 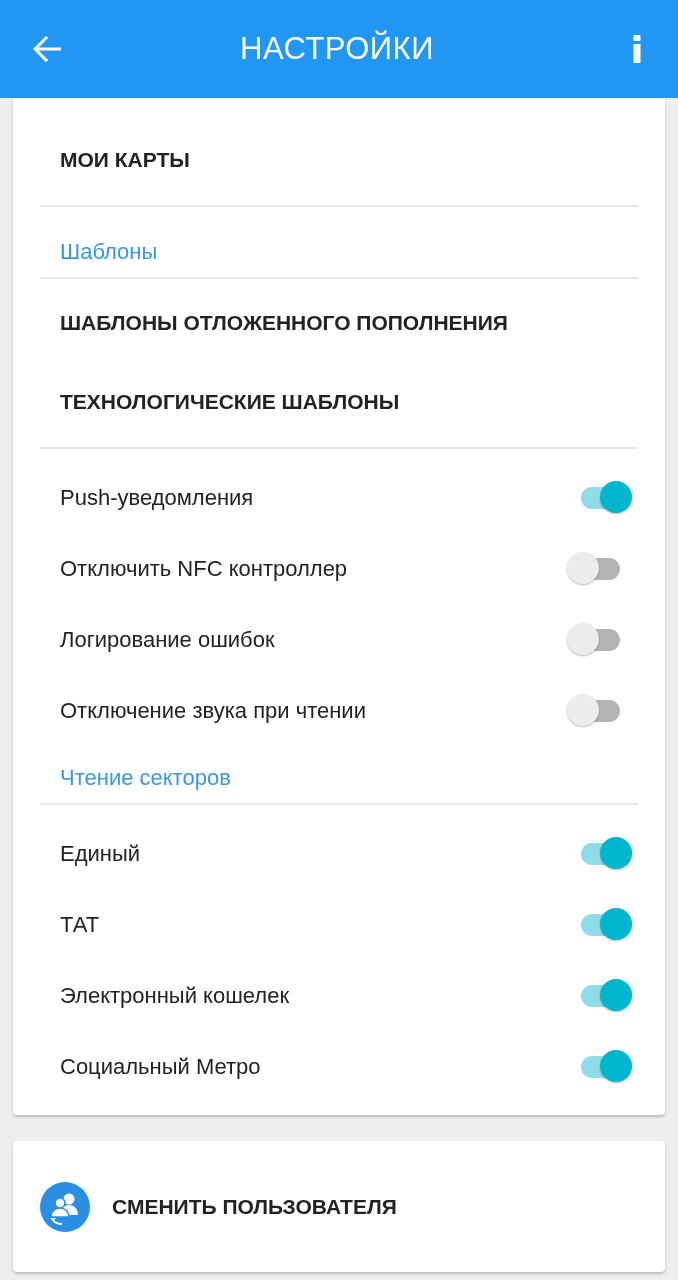 What do you see at coordinates (284, 322) in the screenshot?
I see `menu-item: ШАБЛОНЫ ОТЛОЖЕННОГО ПОПОЛНЕНИЯ` at bounding box center [284, 322].